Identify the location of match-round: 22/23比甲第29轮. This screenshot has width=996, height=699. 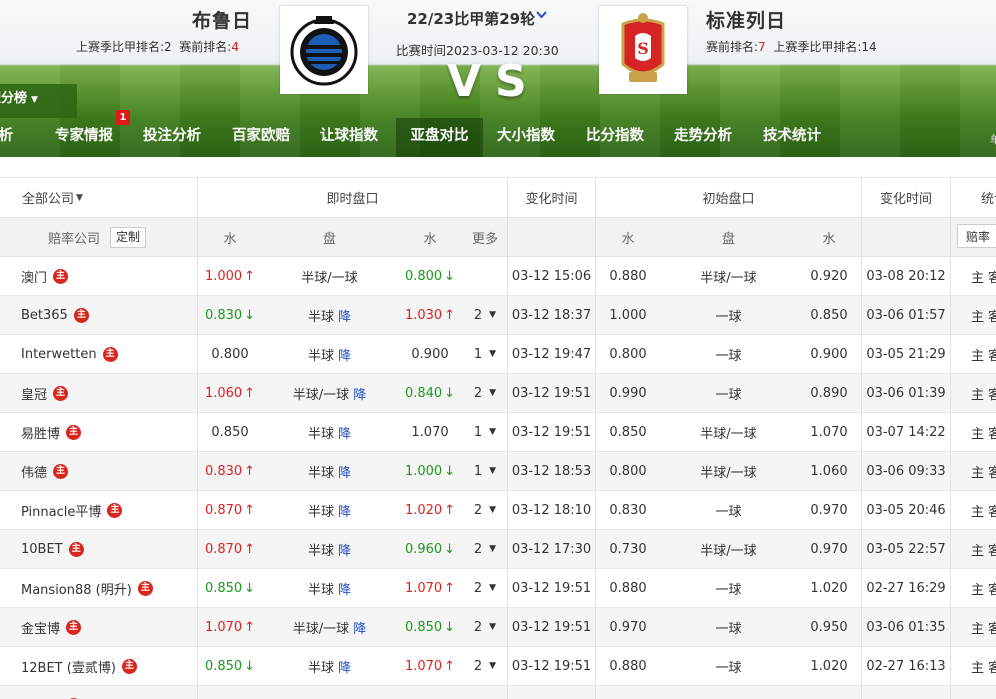
(471, 18).